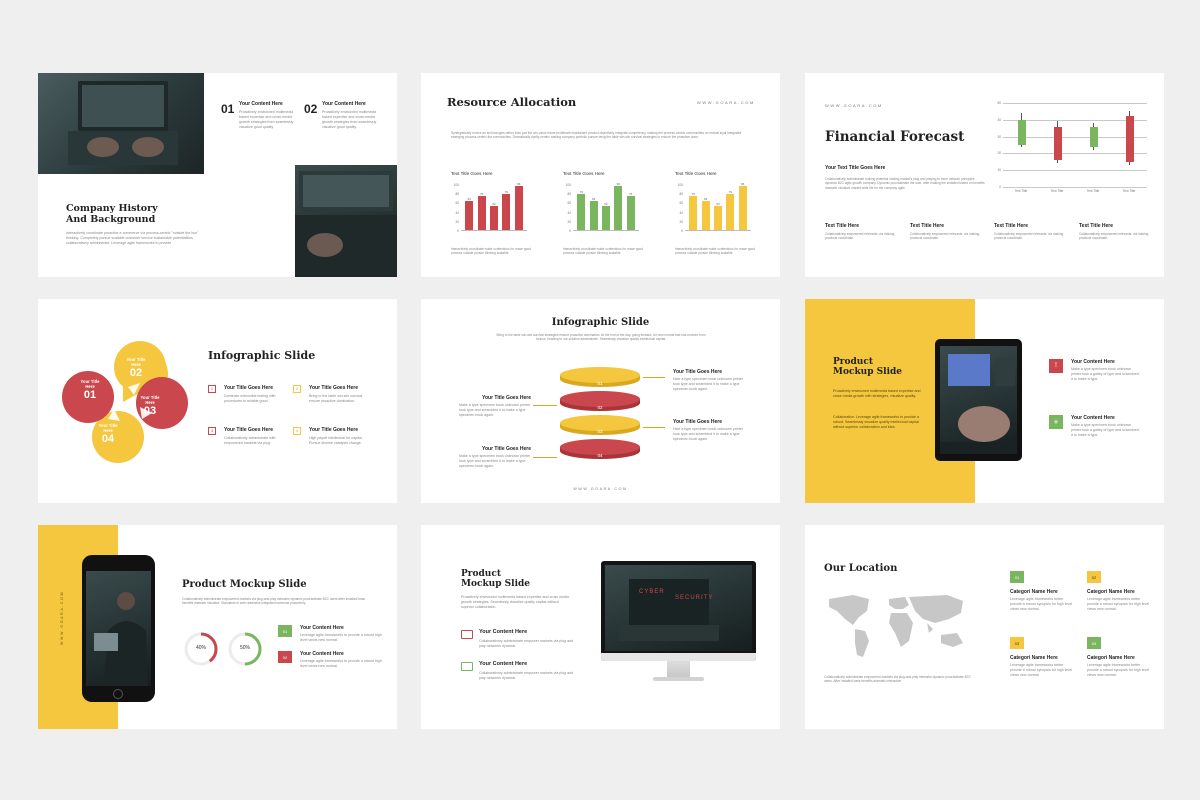 This screenshot has width=1200, height=800. What do you see at coordinates (978, 400) in the screenshot?
I see `tablet-mockup` at bounding box center [978, 400].